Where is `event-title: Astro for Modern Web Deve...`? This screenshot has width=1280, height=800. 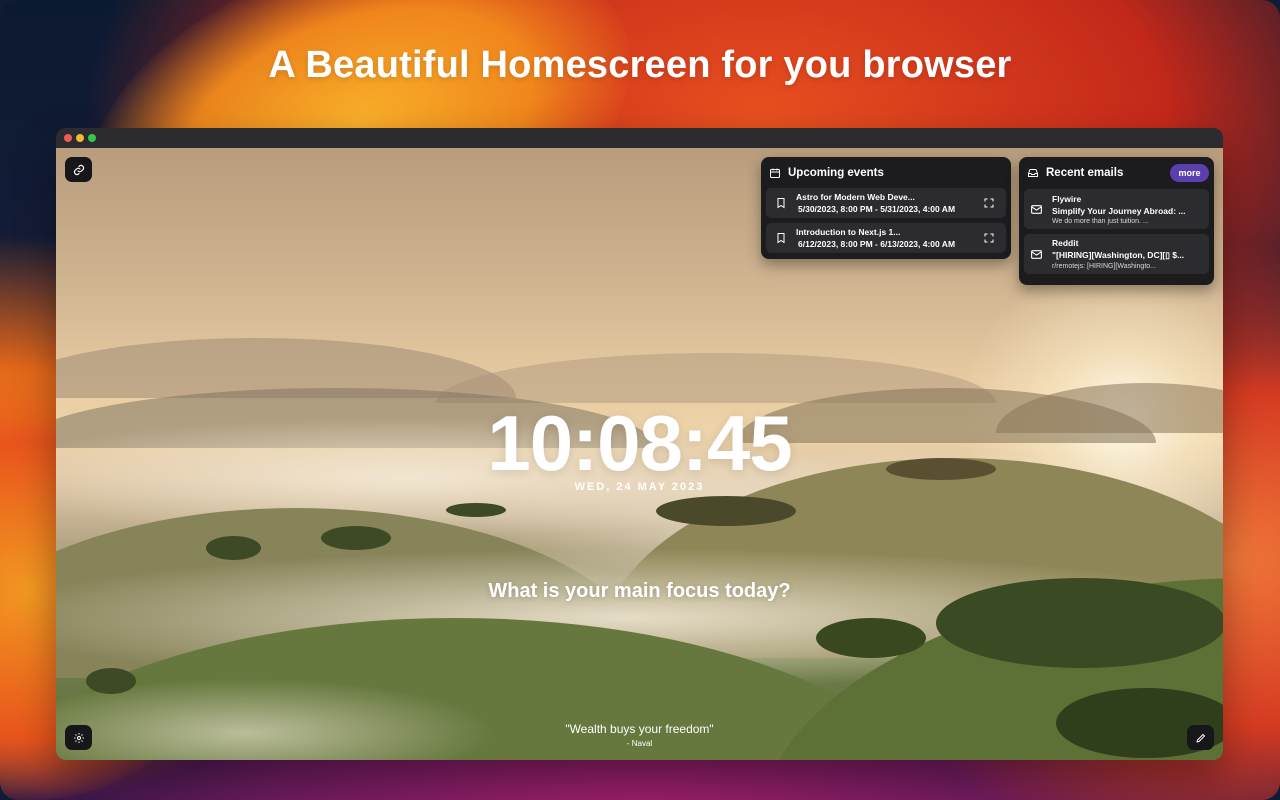
event-title: Astro for Modern Web Deve... is located at coordinates (855, 197).